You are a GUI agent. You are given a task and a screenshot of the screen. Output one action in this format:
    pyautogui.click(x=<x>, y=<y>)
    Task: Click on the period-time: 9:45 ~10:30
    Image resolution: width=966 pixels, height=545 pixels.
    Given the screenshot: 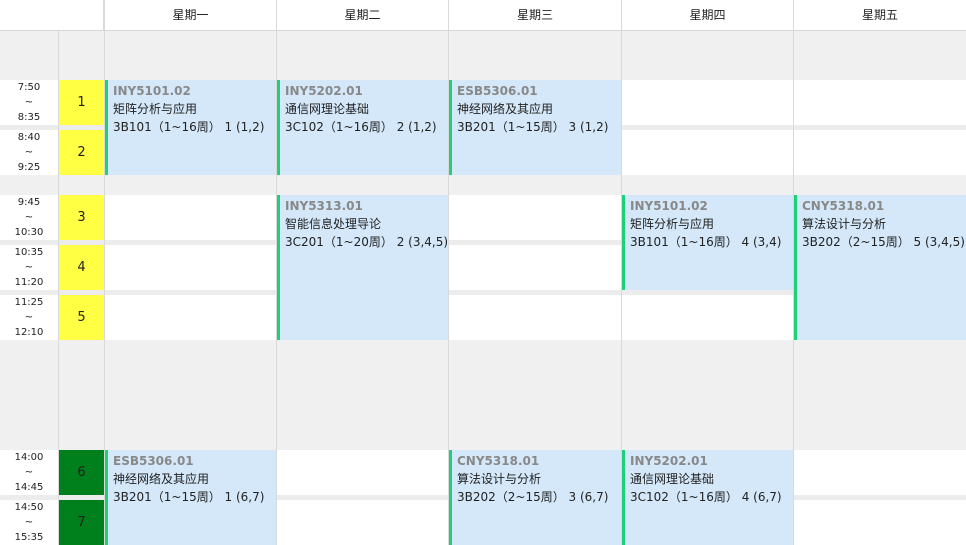 What is the action you would take?
    pyautogui.click(x=29, y=217)
    